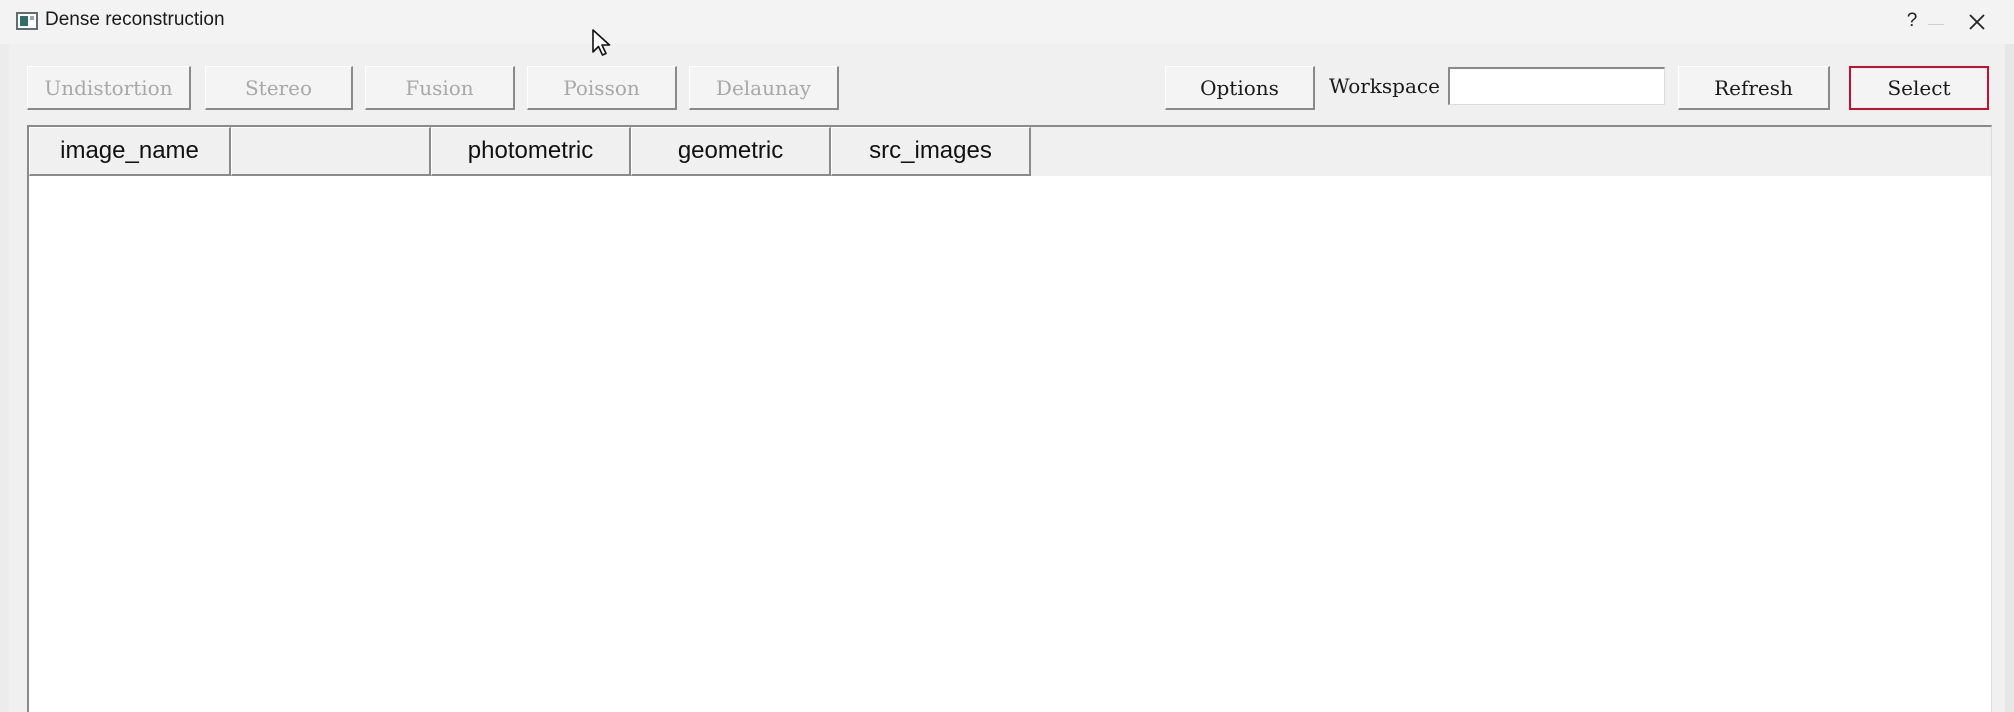 This screenshot has width=2014, height=712. I want to click on minimize-hint-icon, so click(1936, 24).